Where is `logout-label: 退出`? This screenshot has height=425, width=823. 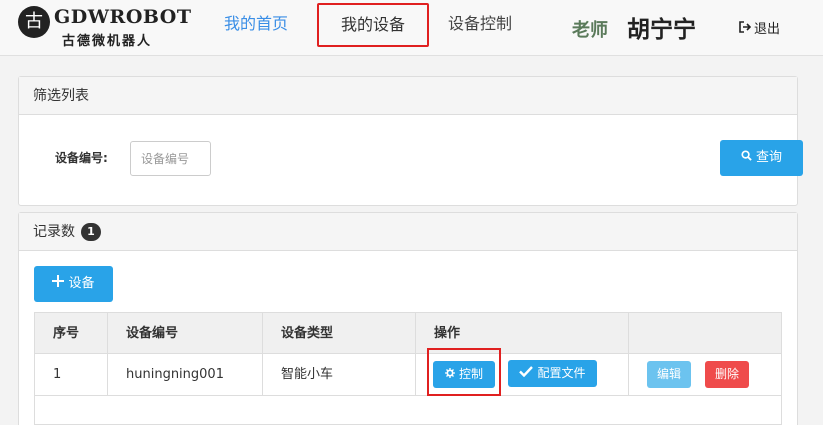
logout-label: 退出 is located at coordinates (767, 29).